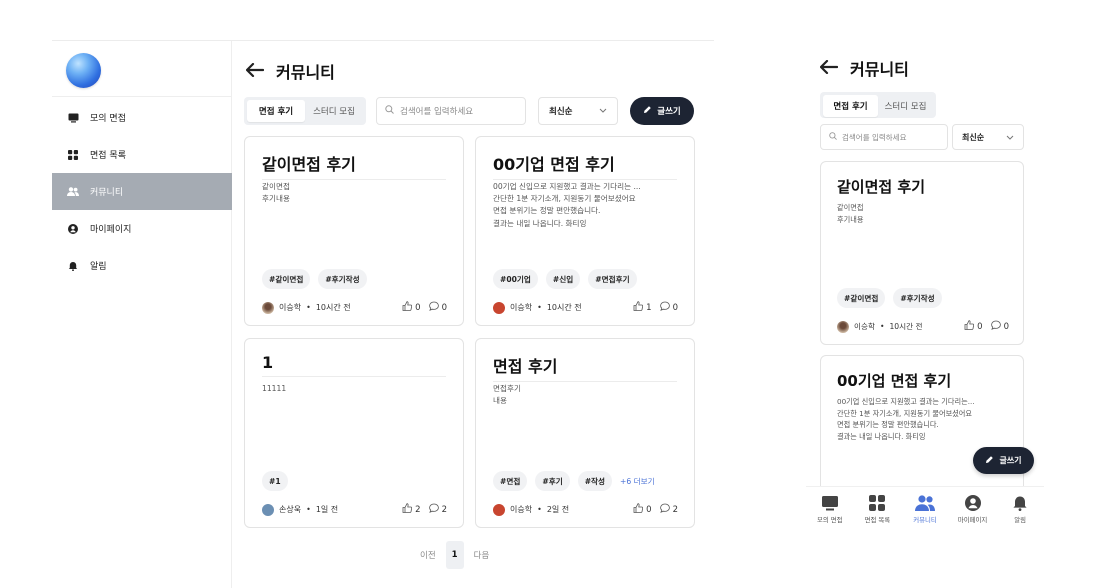 This screenshot has height=588, width=1108. I want to click on post-tags: #면접 #후기 #작성 +6 더보기, so click(574, 481).